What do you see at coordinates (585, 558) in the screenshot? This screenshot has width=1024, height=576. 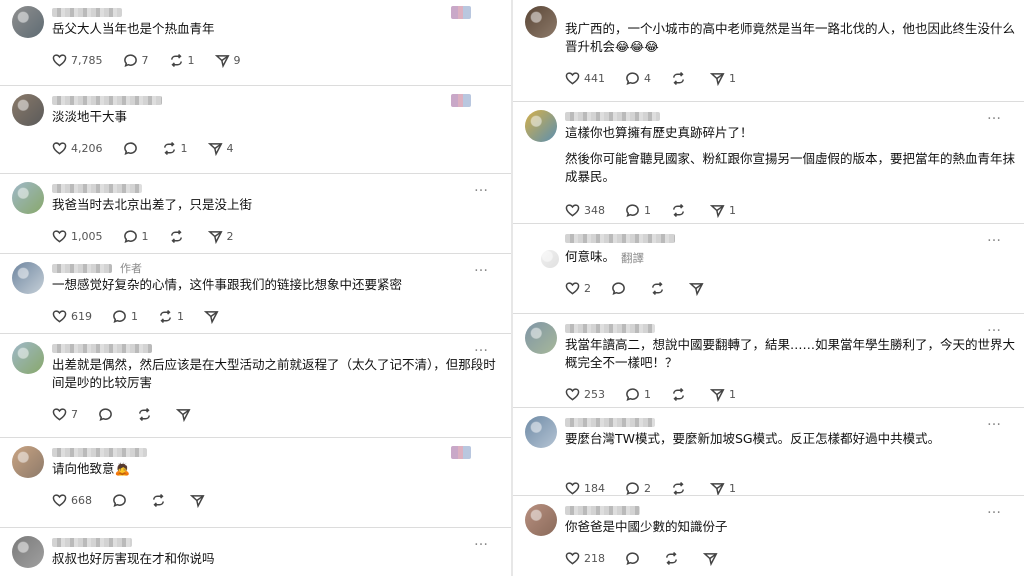 I see `like-button: 218` at bounding box center [585, 558].